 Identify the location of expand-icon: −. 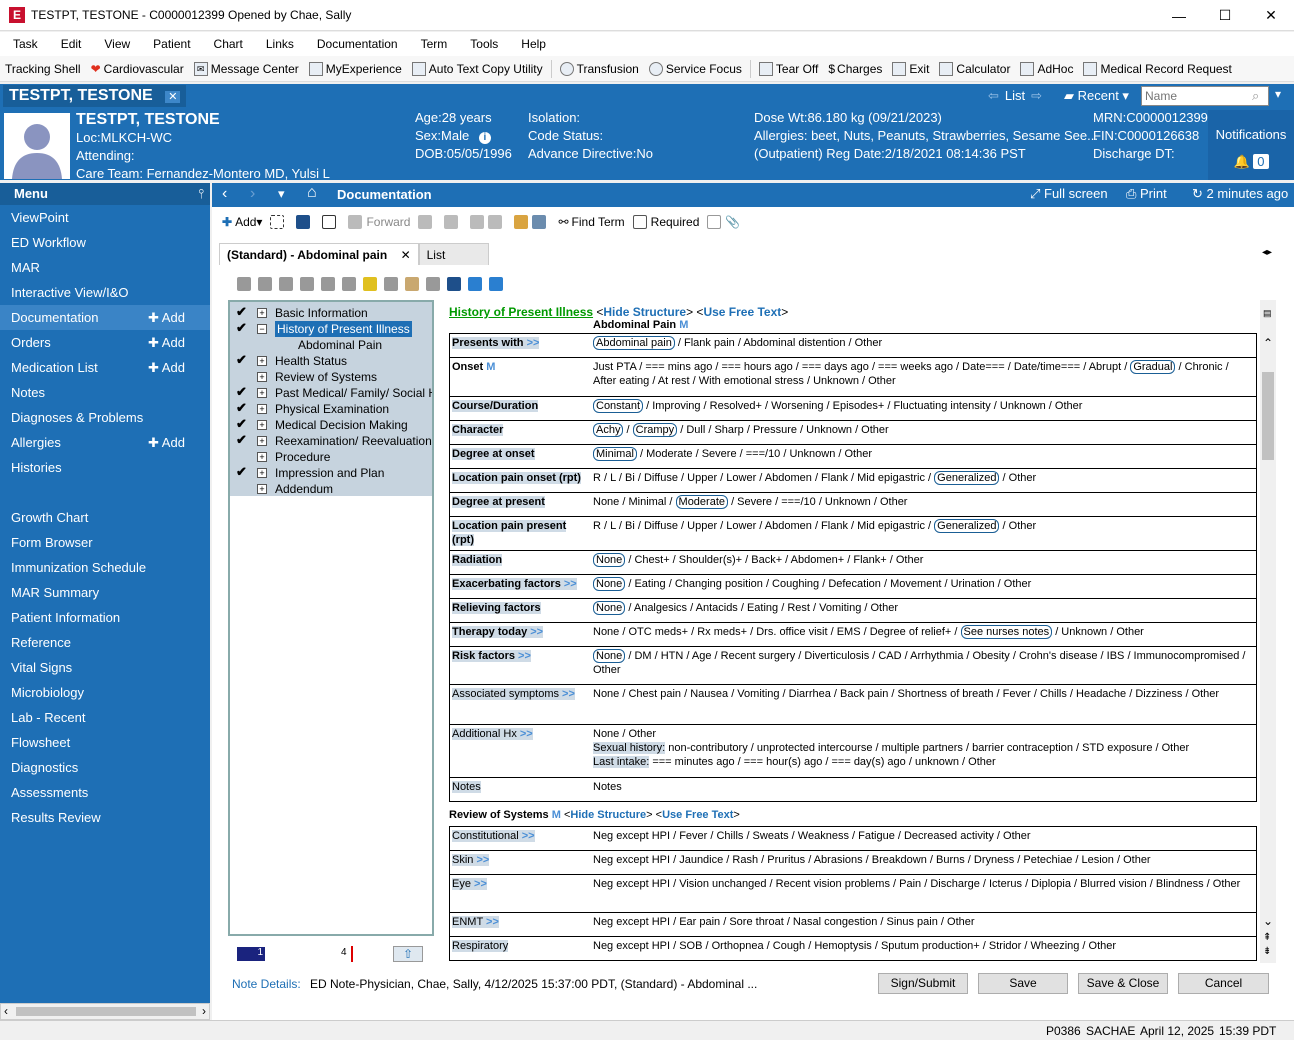
(262, 329).